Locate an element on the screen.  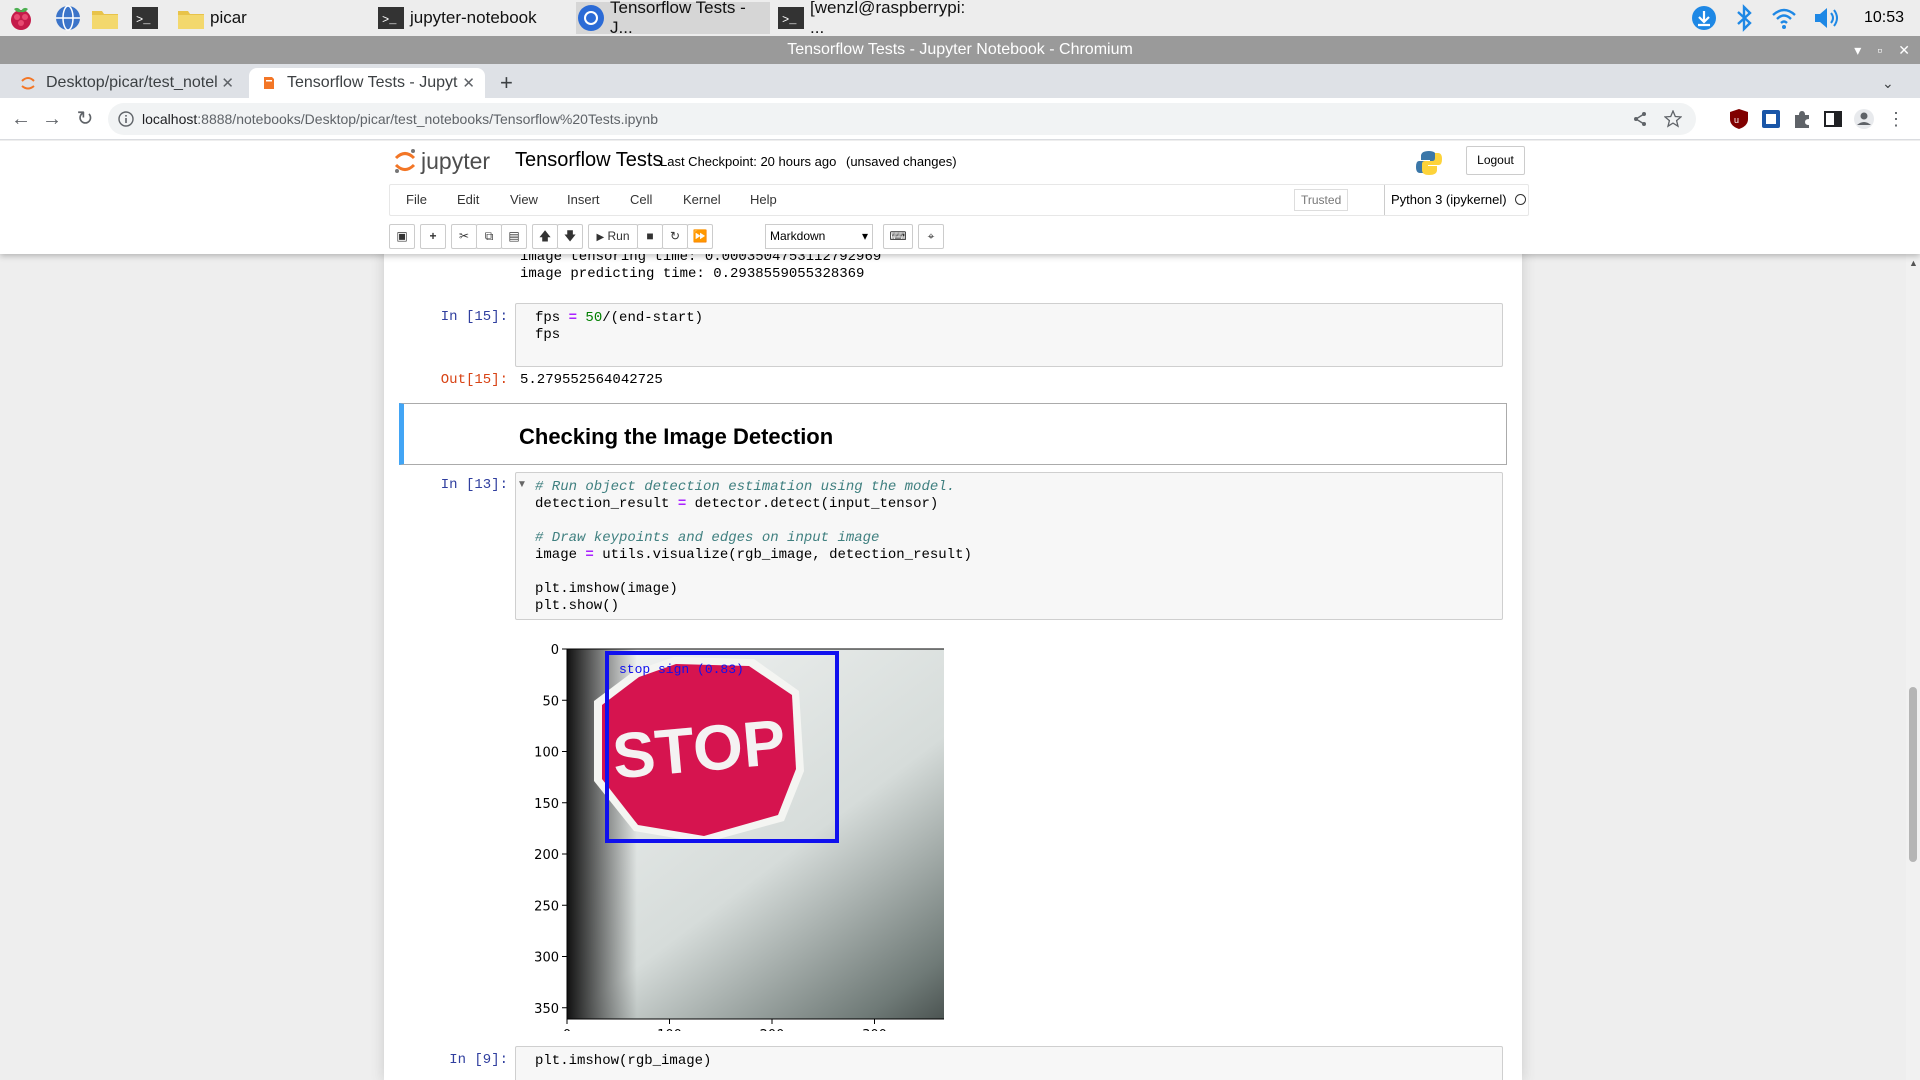
raspberry-menu-icon is located at coordinates (21, 18).